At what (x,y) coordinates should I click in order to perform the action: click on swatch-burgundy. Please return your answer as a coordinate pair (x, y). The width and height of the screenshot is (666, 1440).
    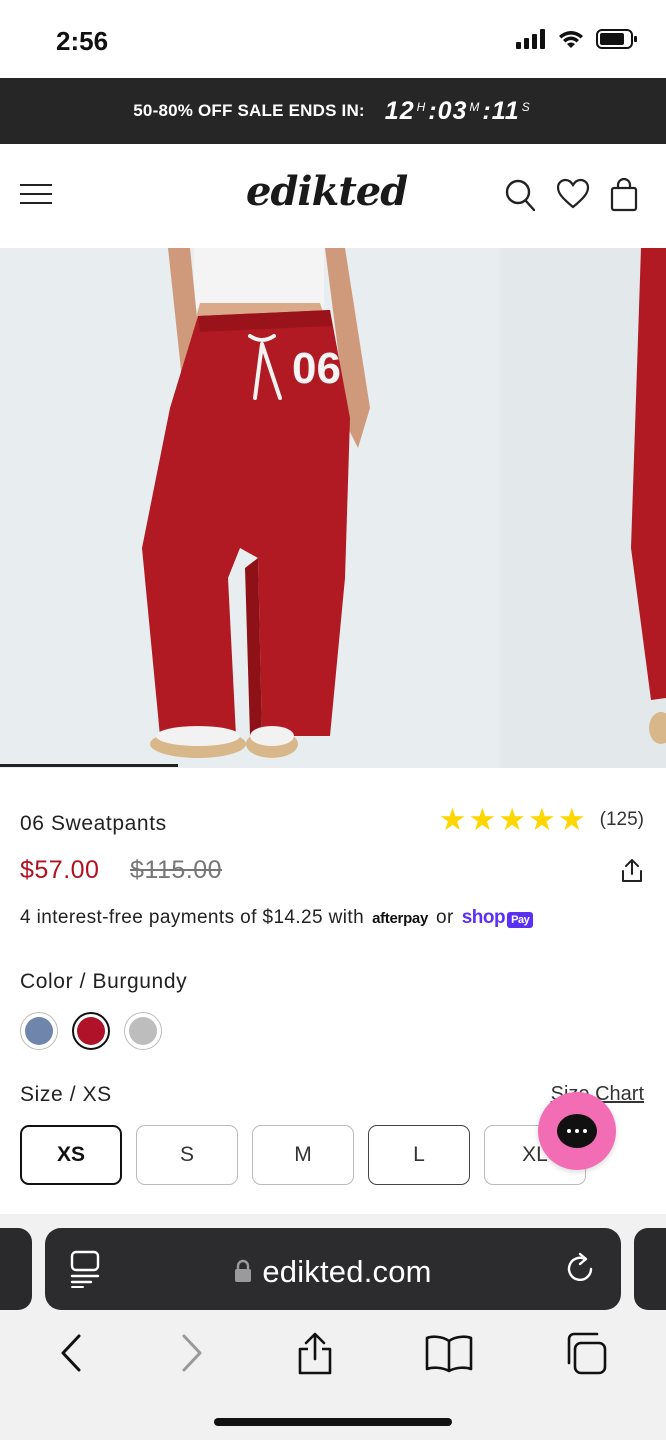
    Looking at the image, I should click on (91, 1031).